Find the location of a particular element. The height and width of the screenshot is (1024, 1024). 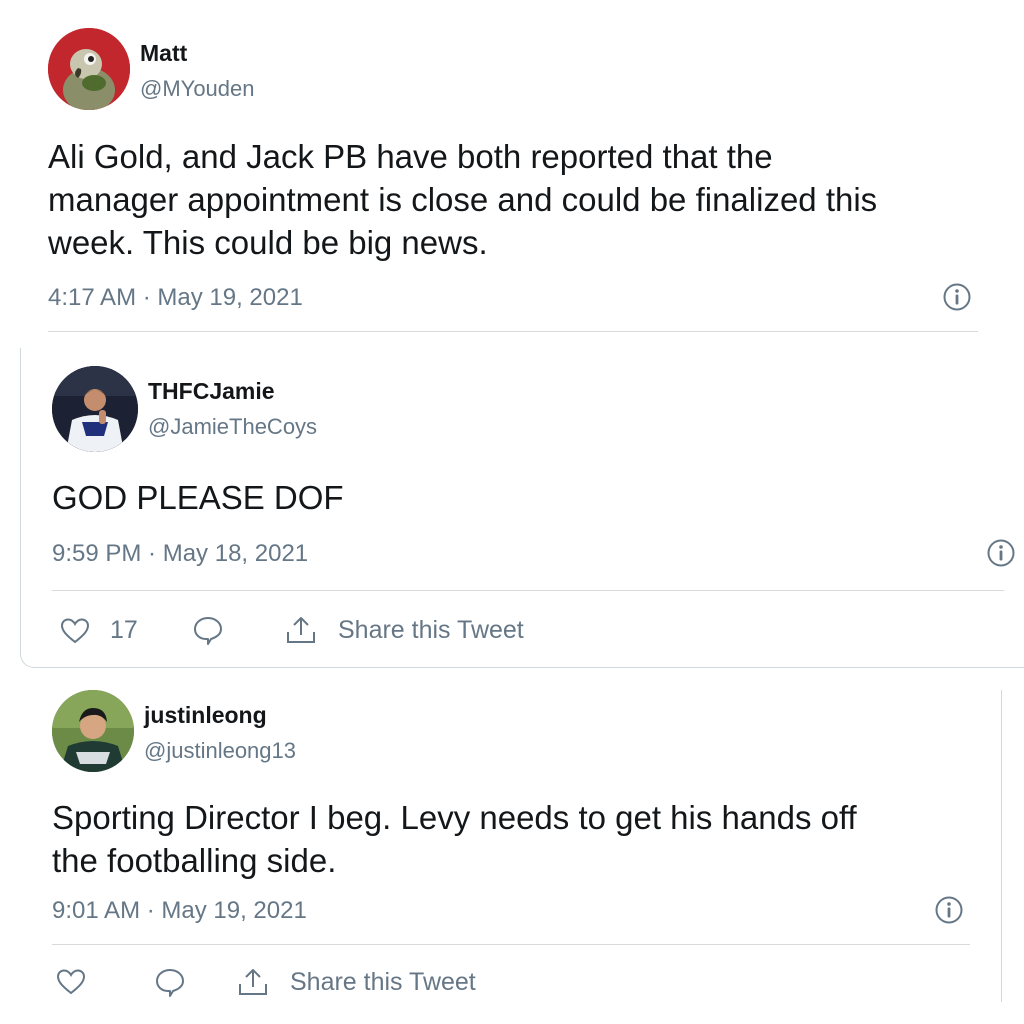

like-count: 17 is located at coordinates (124, 630).